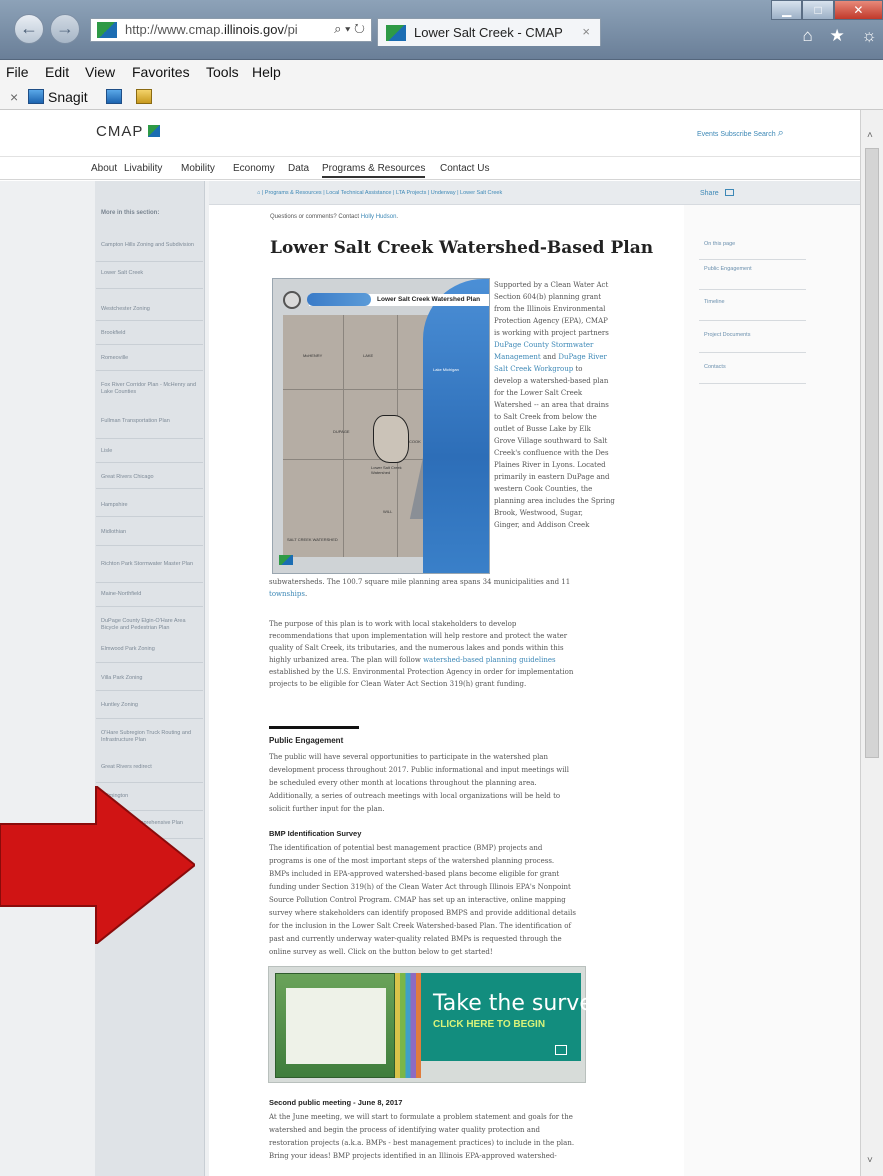 The height and width of the screenshot is (1176, 883). I want to click on sidebar-item: Brookfield, so click(151, 333).